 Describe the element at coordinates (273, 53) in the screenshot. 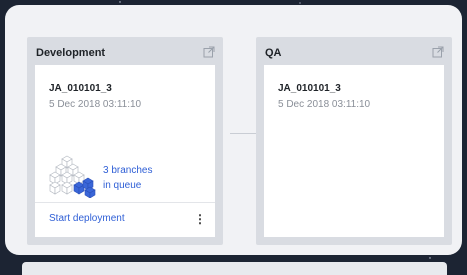

I see `stage-title: QA` at that location.